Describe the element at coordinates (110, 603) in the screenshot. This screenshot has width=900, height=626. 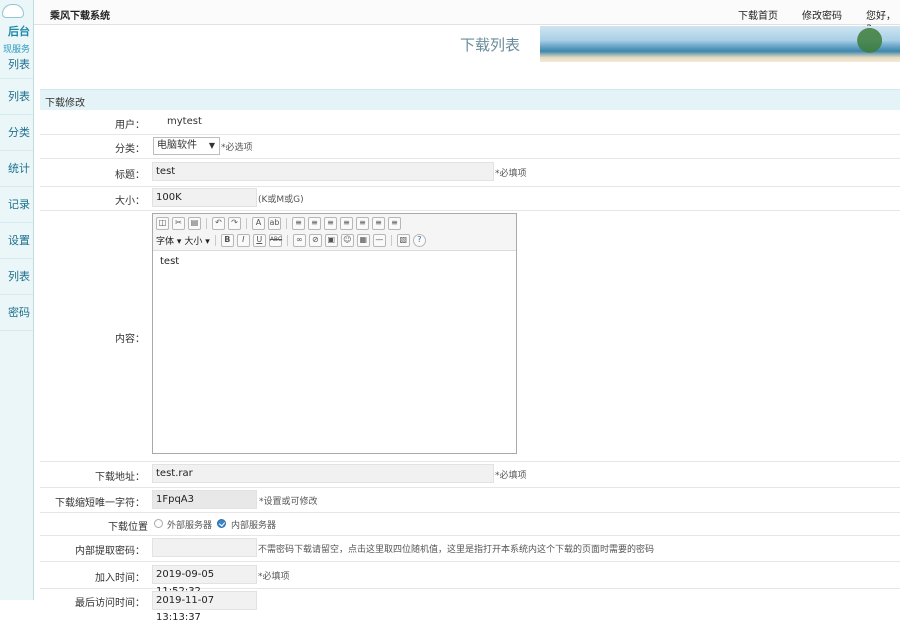
I see `last-visit-label: 最后访问时间：` at that location.